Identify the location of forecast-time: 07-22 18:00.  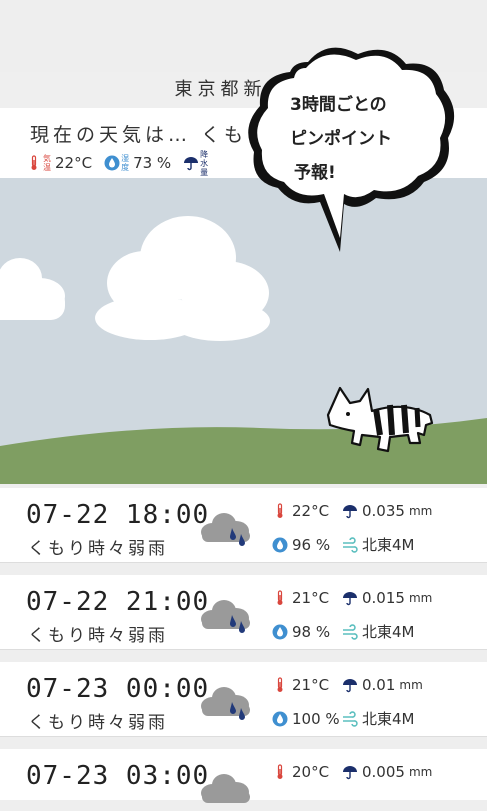
(118, 515).